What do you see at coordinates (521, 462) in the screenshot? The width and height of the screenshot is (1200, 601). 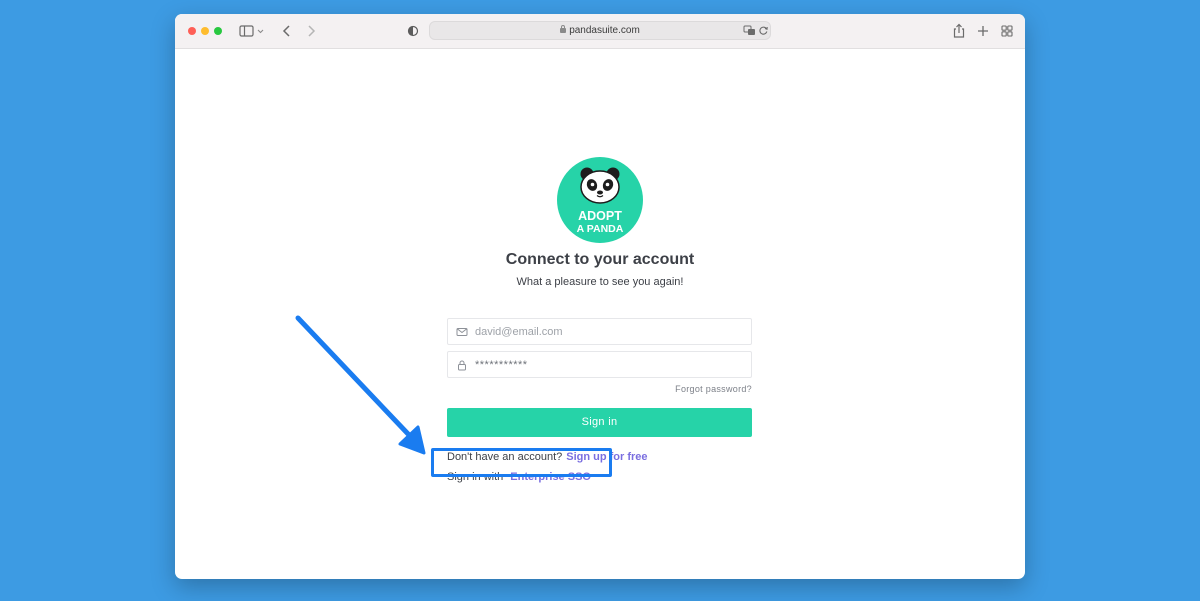 I see `sso-highlight-box` at bounding box center [521, 462].